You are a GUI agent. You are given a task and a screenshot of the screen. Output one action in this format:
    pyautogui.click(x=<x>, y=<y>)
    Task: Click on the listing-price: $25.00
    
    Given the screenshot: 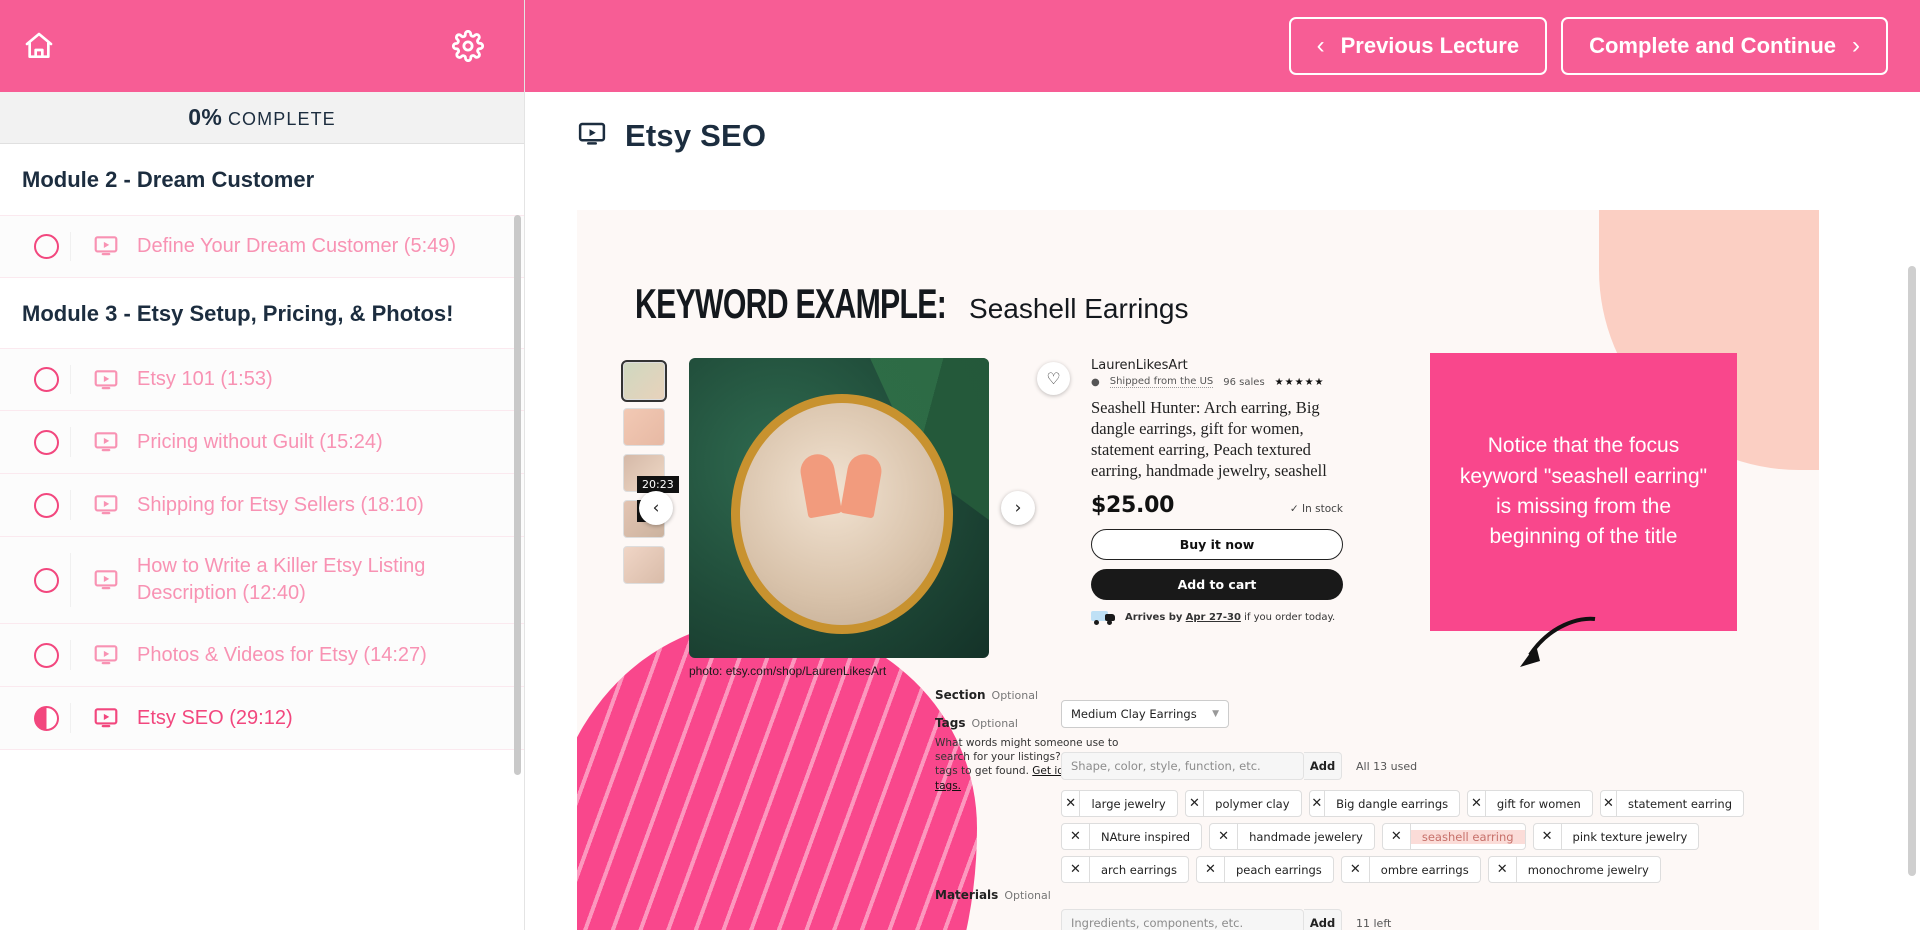 What is the action you would take?
    pyautogui.click(x=1133, y=506)
    